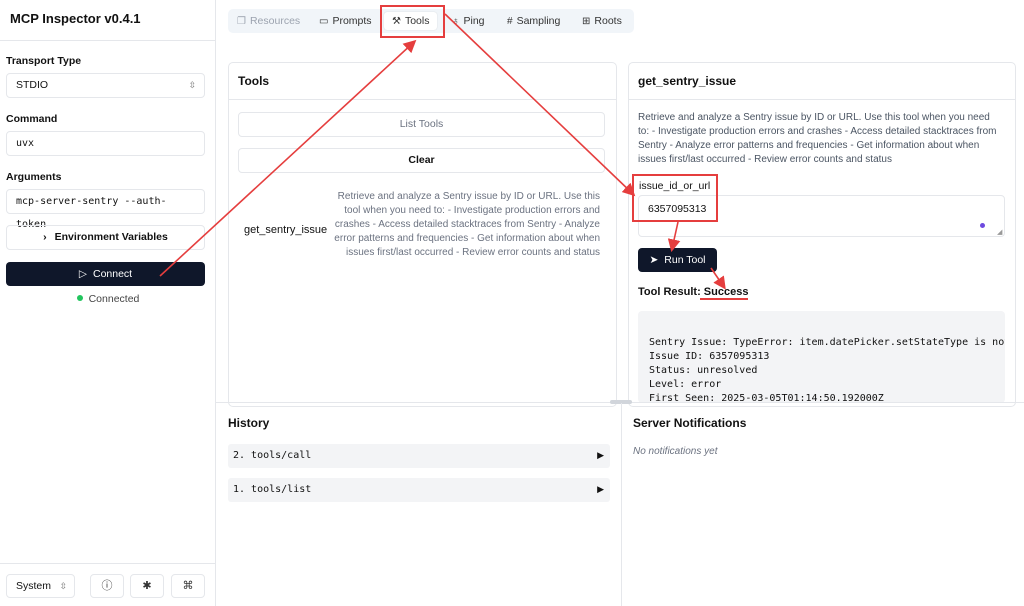 The image size is (1024, 606). What do you see at coordinates (82, 274) in the screenshot?
I see `play-icon: ▷` at bounding box center [82, 274].